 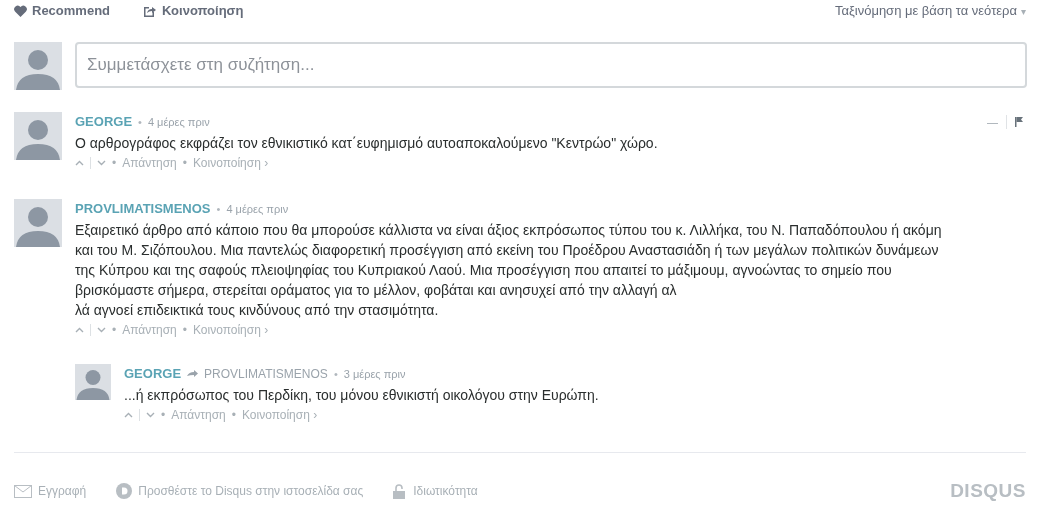 What do you see at coordinates (124, 491) in the screenshot?
I see `disqus-logo-icon` at bounding box center [124, 491].